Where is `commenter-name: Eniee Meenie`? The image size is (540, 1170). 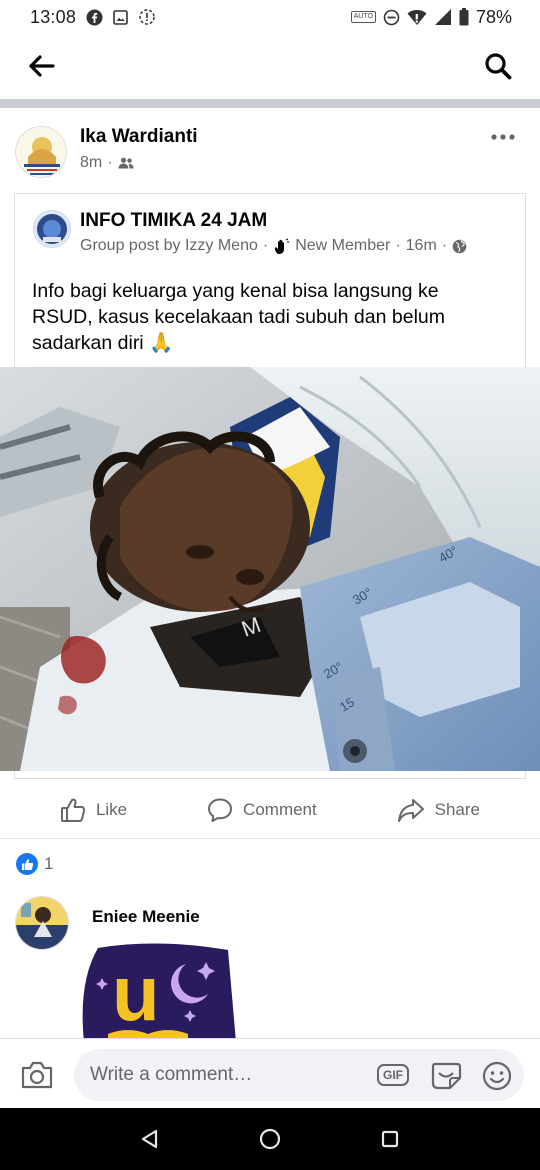 commenter-name: Eniee Meenie is located at coordinates (146, 917).